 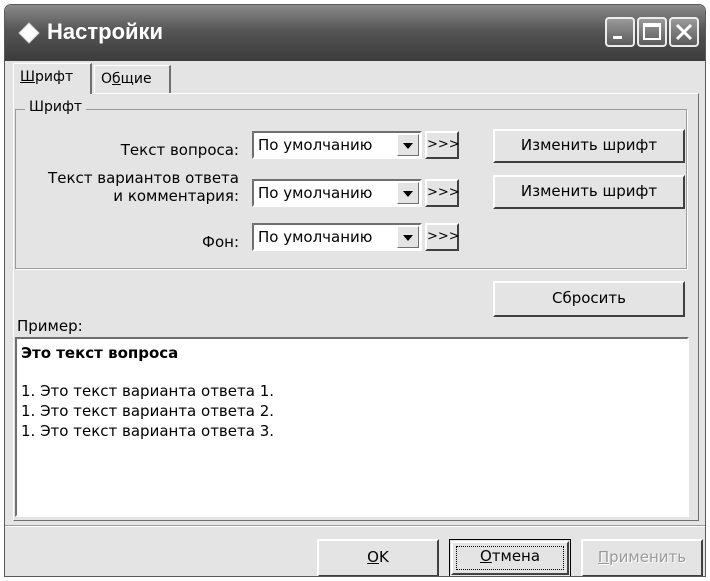 I want to click on preview-answer: 1. Это текст варианта ответа 1., so click(x=148, y=391).